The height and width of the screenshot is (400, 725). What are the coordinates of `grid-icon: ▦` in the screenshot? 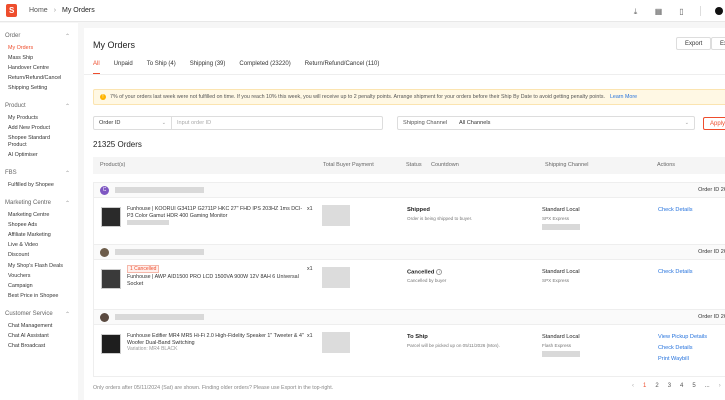 It's located at (658, 11).